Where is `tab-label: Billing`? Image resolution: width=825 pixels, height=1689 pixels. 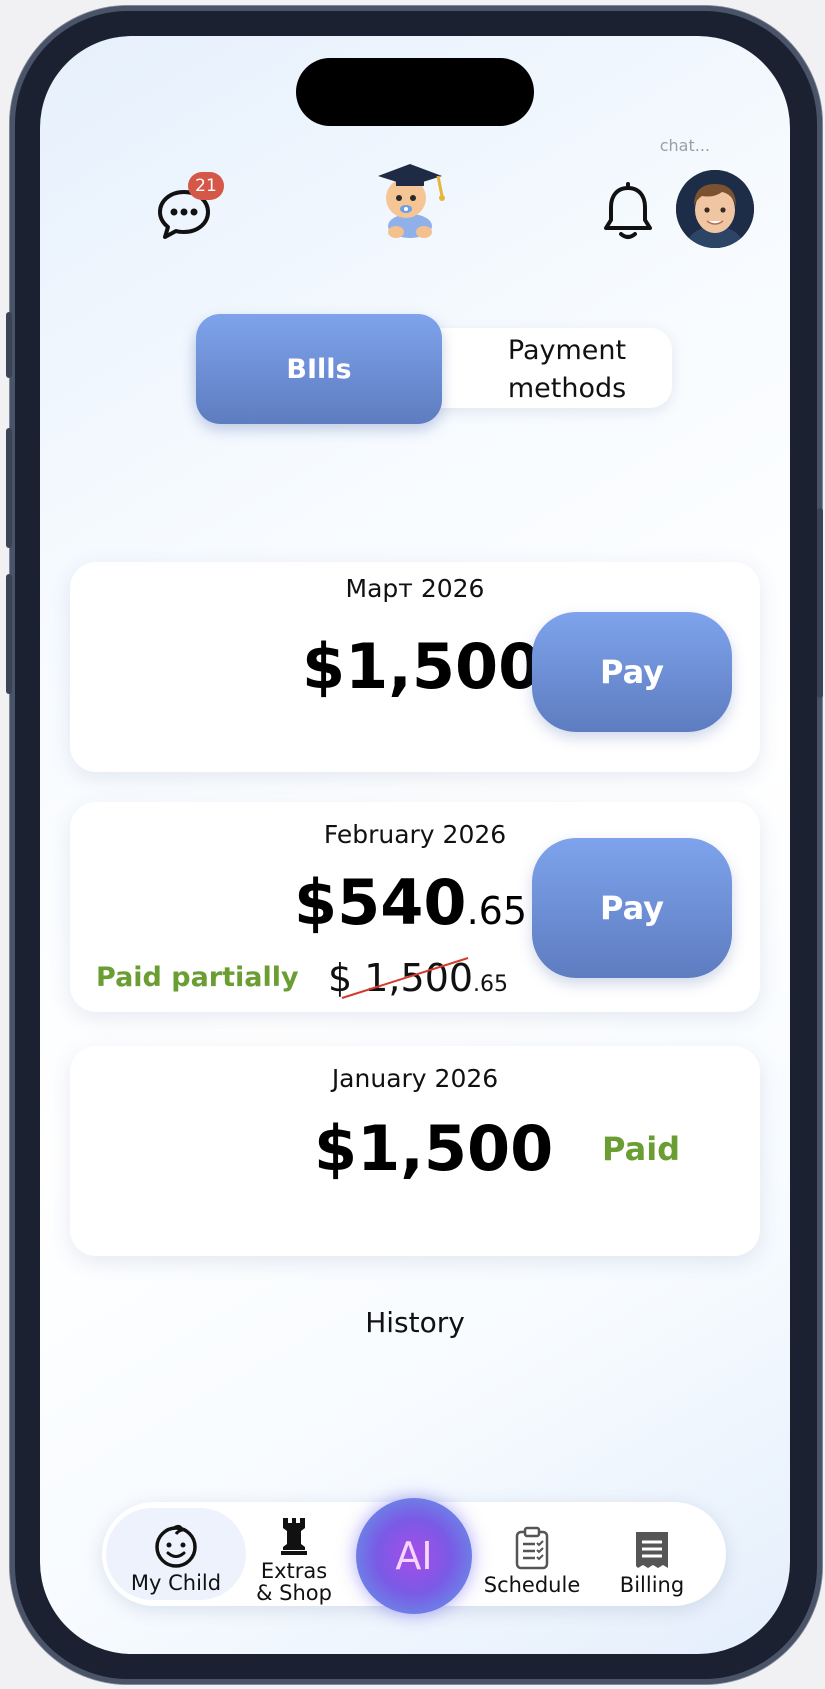
tab-label: Billing is located at coordinates (652, 1585).